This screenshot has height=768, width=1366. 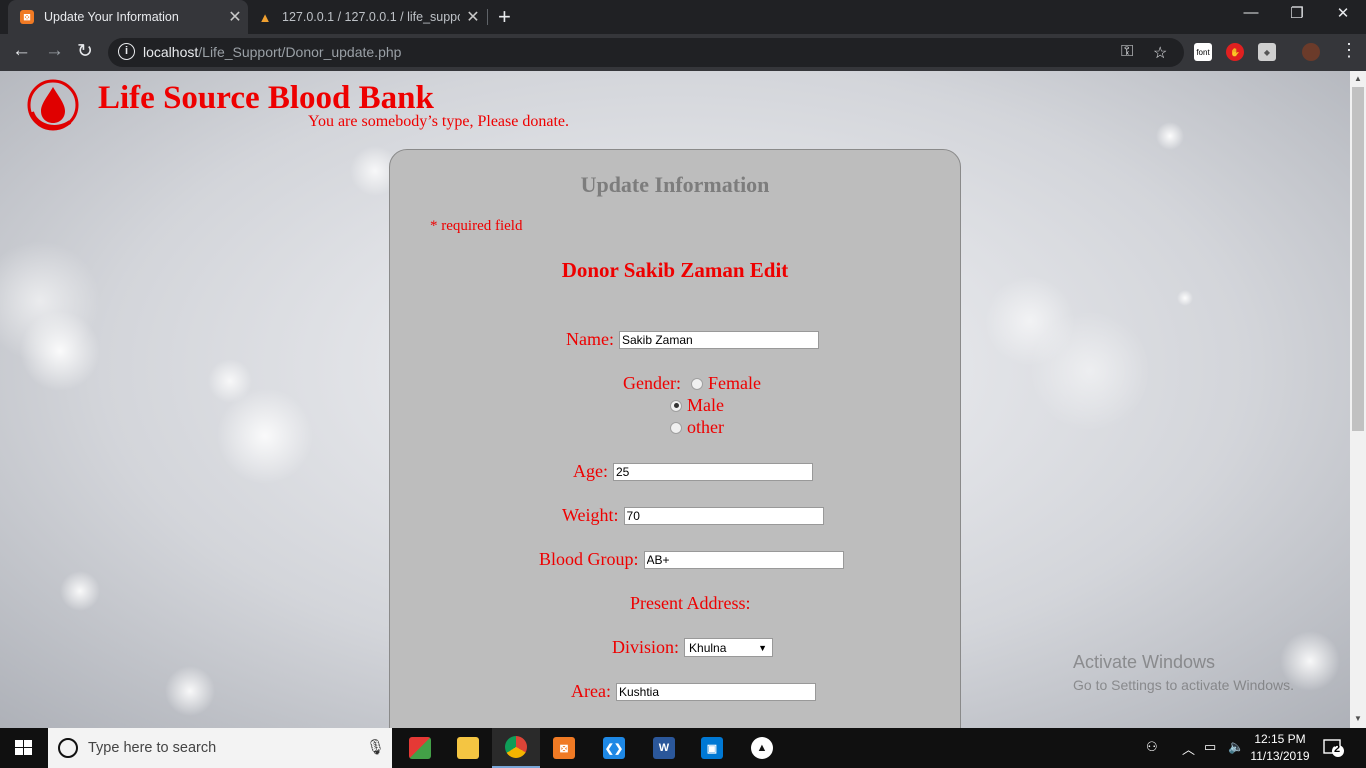 What do you see at coordinates (438, 121) in the screenshot?
I see `site-tagline: You are somebody’s type, Please donate.` at bounding box center [438, 121].